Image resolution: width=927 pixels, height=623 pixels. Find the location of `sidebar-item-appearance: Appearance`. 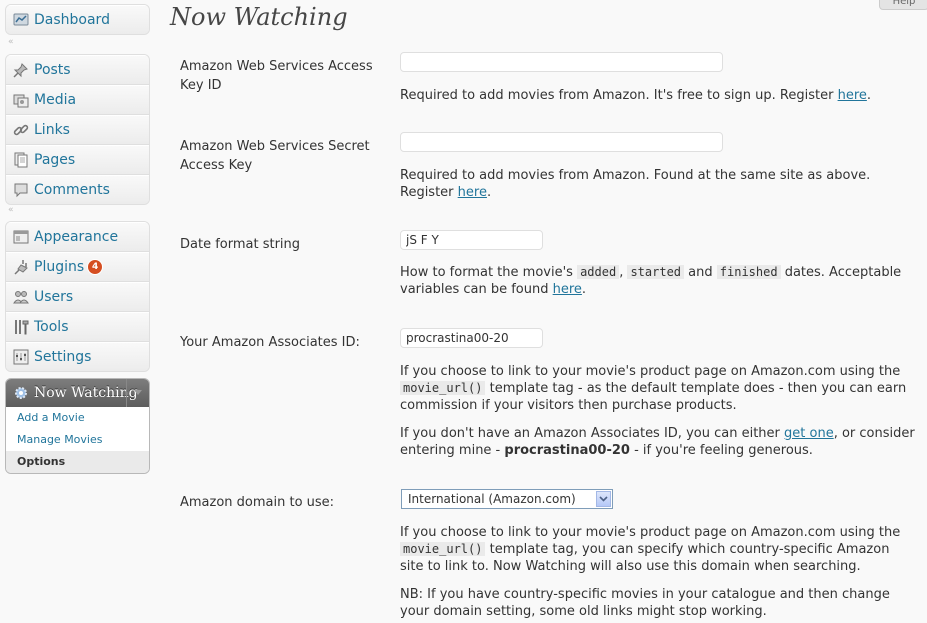

sidebar-item-appearance: Appearance is located at coordinates (77, 237).